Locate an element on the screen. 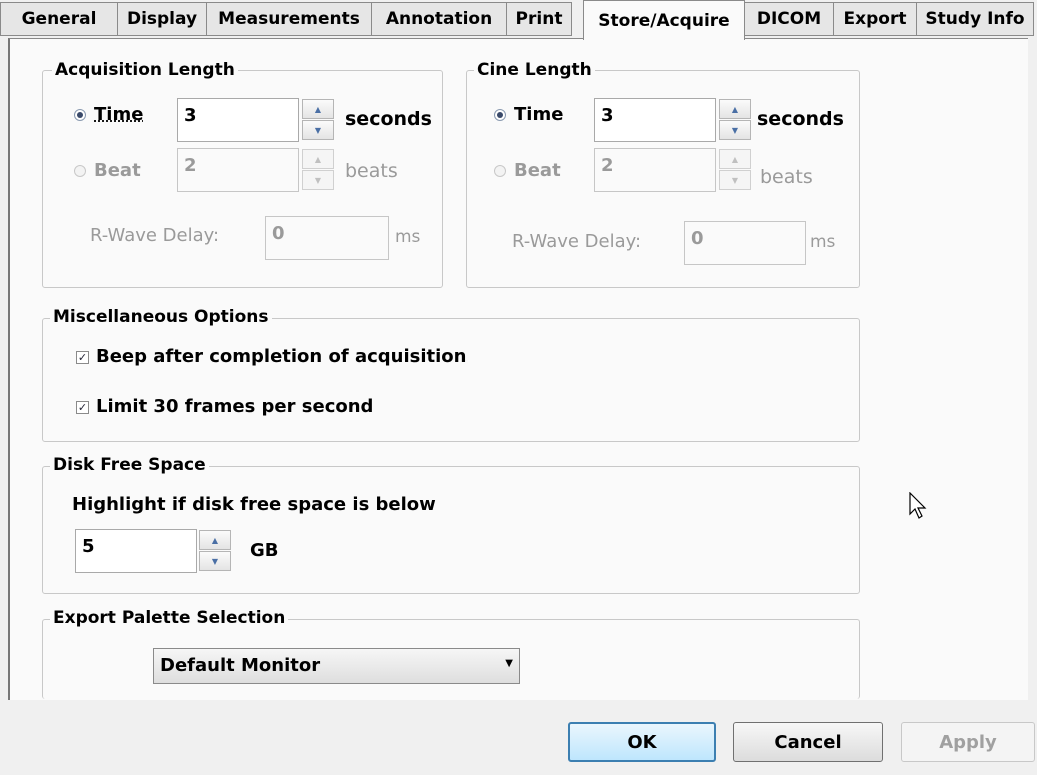 The image size is (1037, 775). cancel-button: Cancel is located at coordinates (808, 742).